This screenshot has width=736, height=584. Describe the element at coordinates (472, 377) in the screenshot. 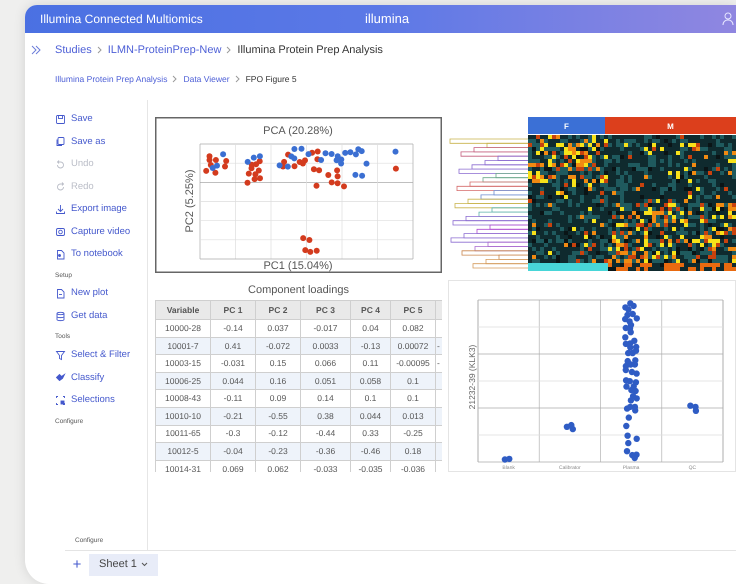

I see `axis-label: 21232-39 (KLK3)` at that location.